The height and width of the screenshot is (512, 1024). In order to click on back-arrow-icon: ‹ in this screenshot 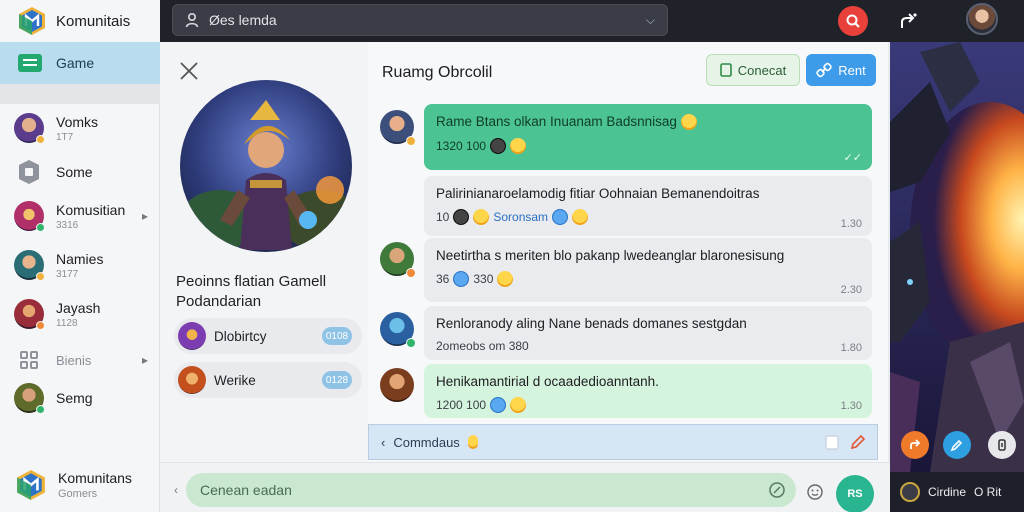, I will do `click(383, 442)`.